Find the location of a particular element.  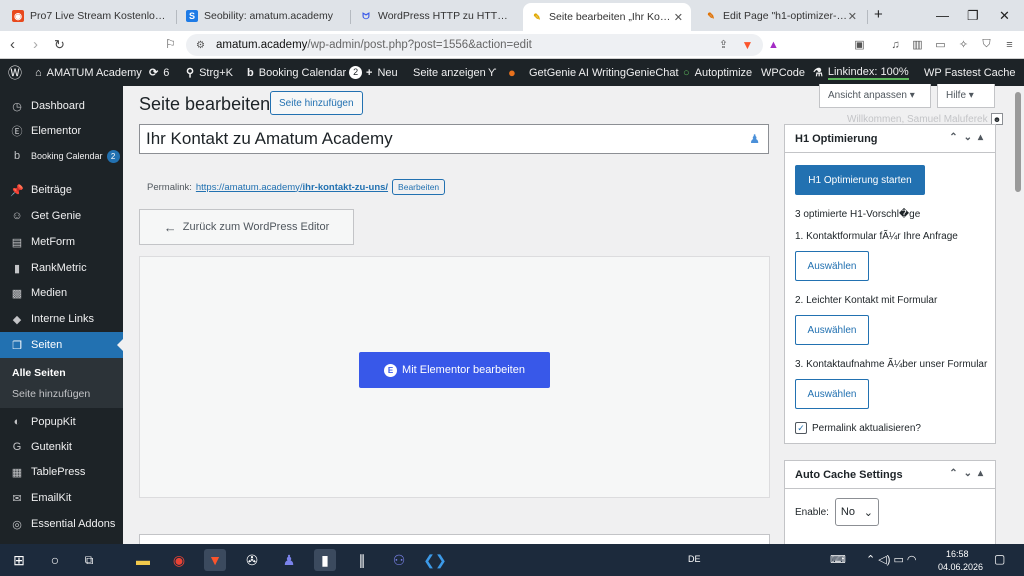

menu-posts: 📌 Beiträge is located at coordinates (61, 190).